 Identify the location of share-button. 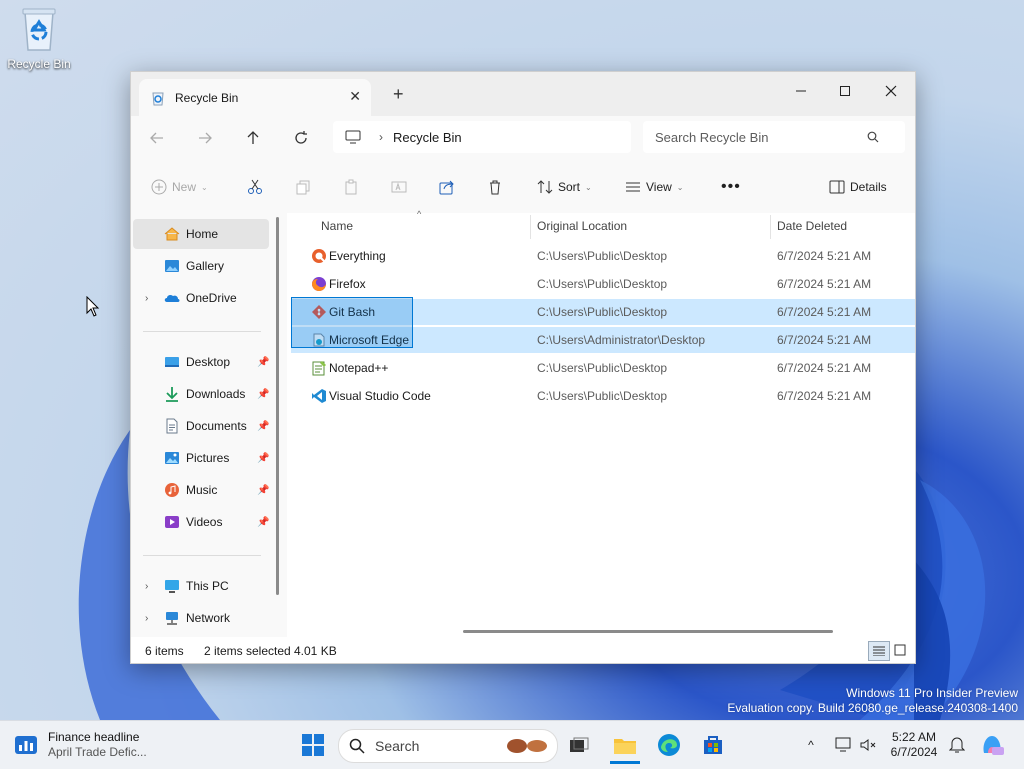
(447, 187).